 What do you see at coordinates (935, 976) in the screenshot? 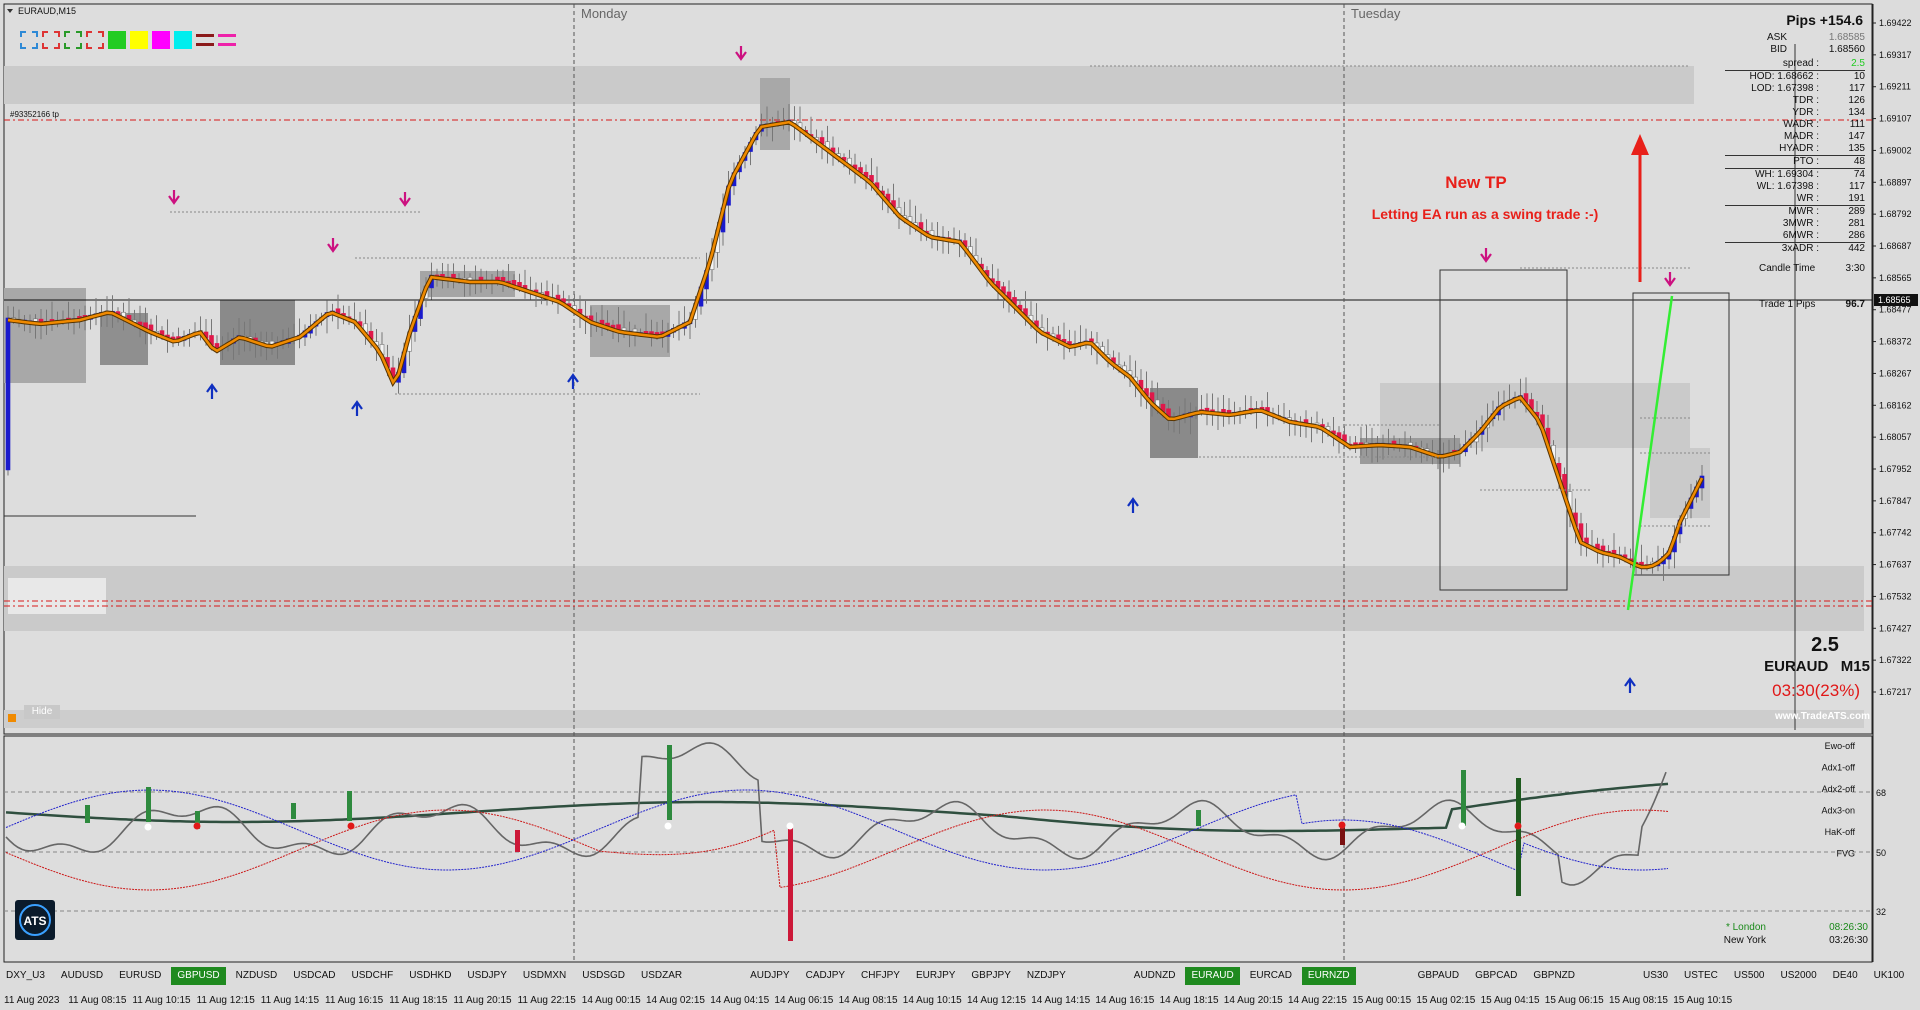
I see `symbol-button-eurjpy: EURJPY` at bounding box center [935, 976].